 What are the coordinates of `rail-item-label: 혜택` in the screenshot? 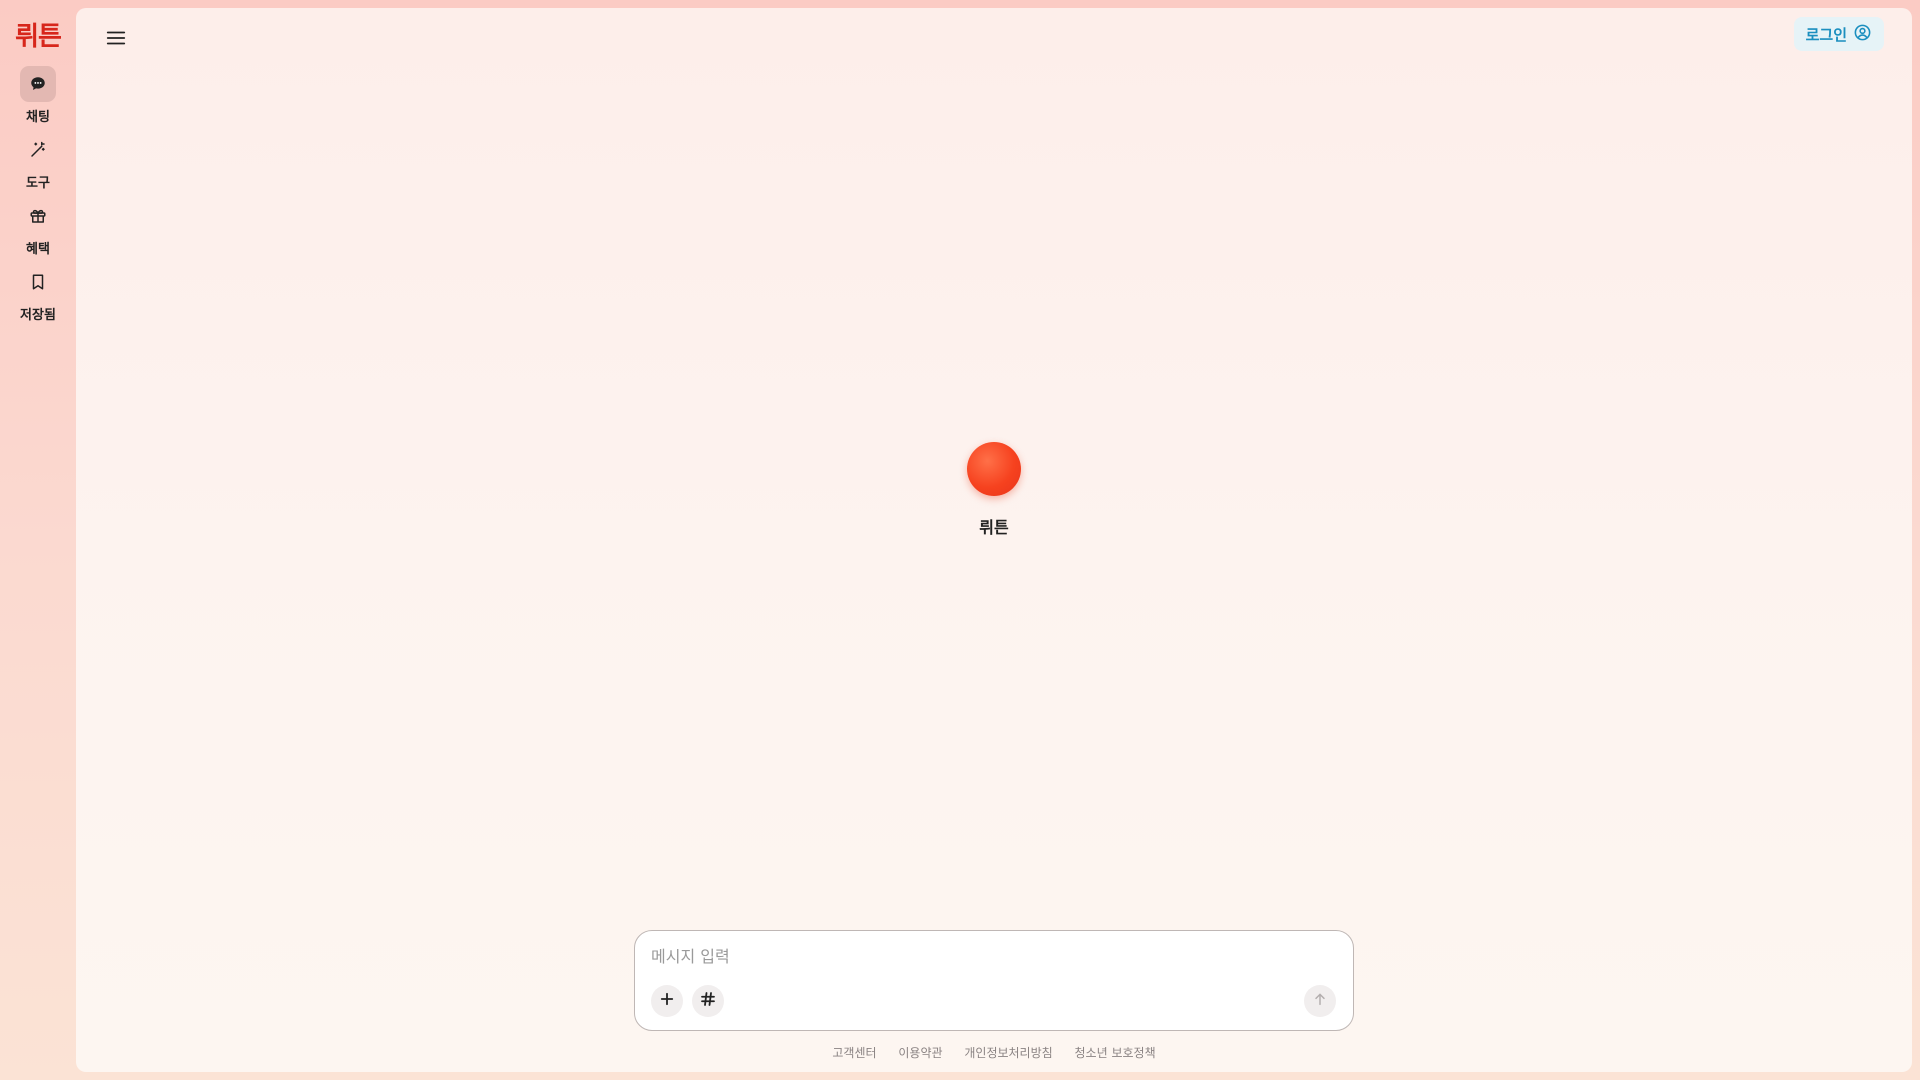 It's located at (38, 249).